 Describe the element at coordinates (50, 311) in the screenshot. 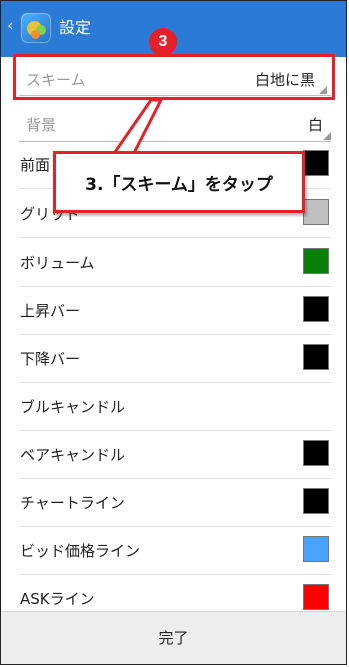

I see `color-row-label: 上昇バー` at that location.